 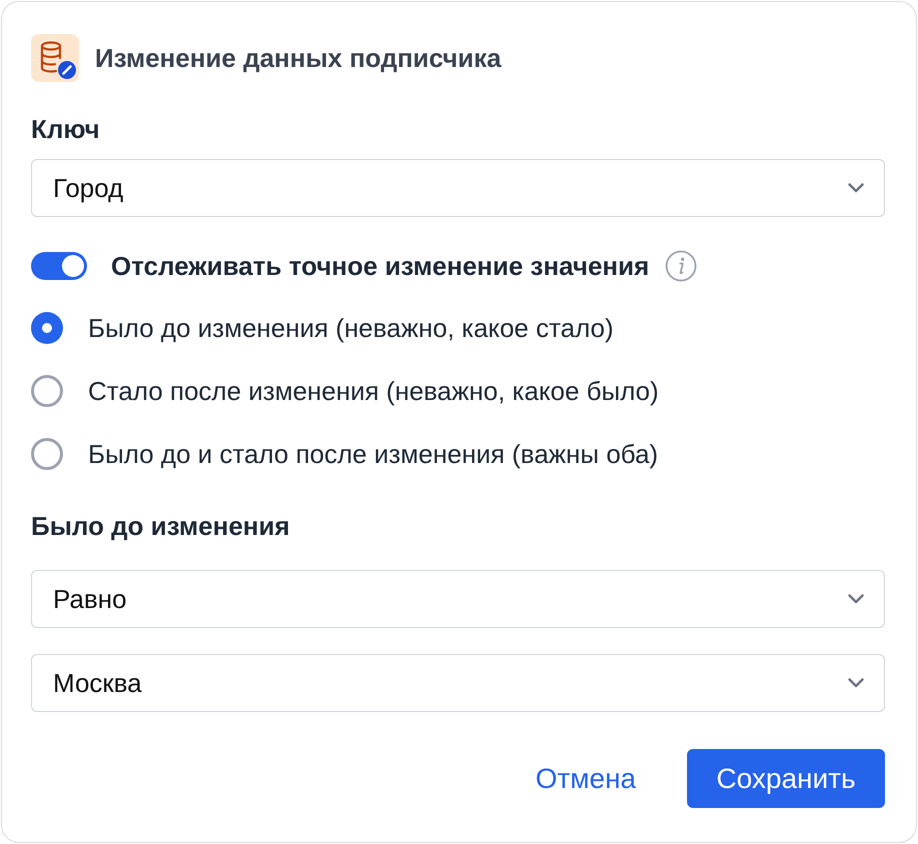 I want to click on save-button: Сохранить, so click(x=786, y=778).